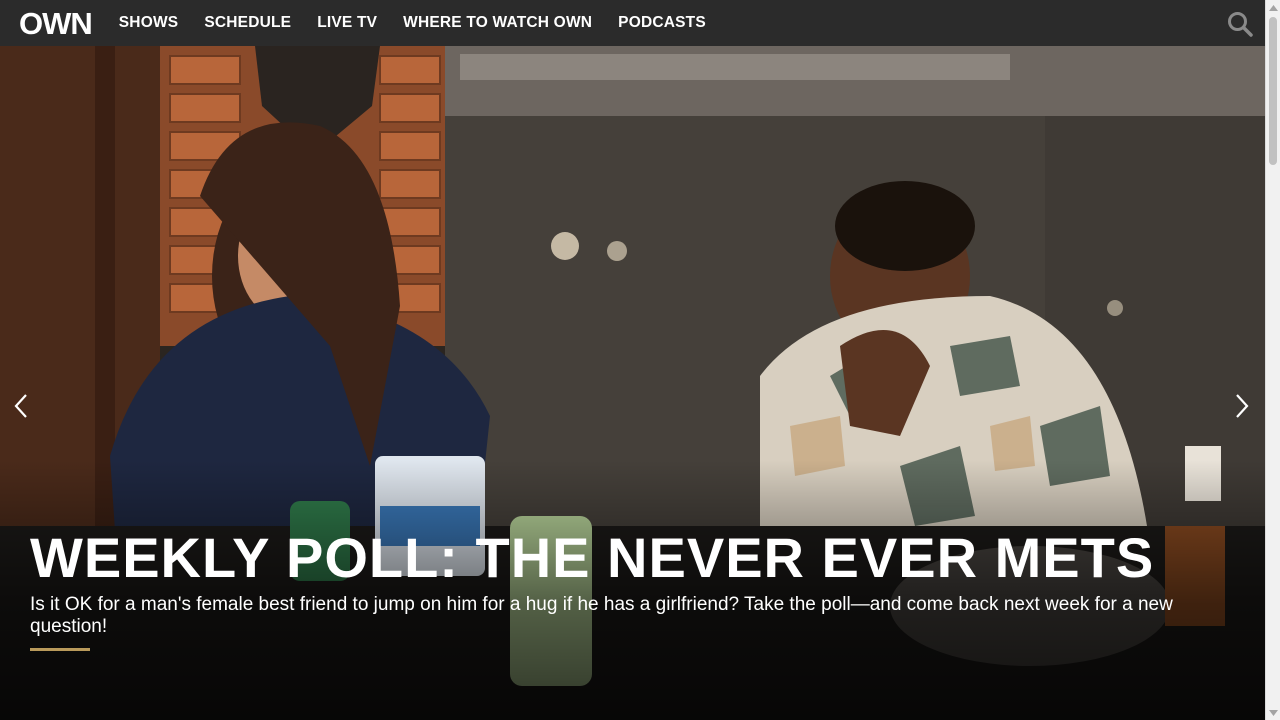  I want to click on own-logo: OWN, so click(56, 23).